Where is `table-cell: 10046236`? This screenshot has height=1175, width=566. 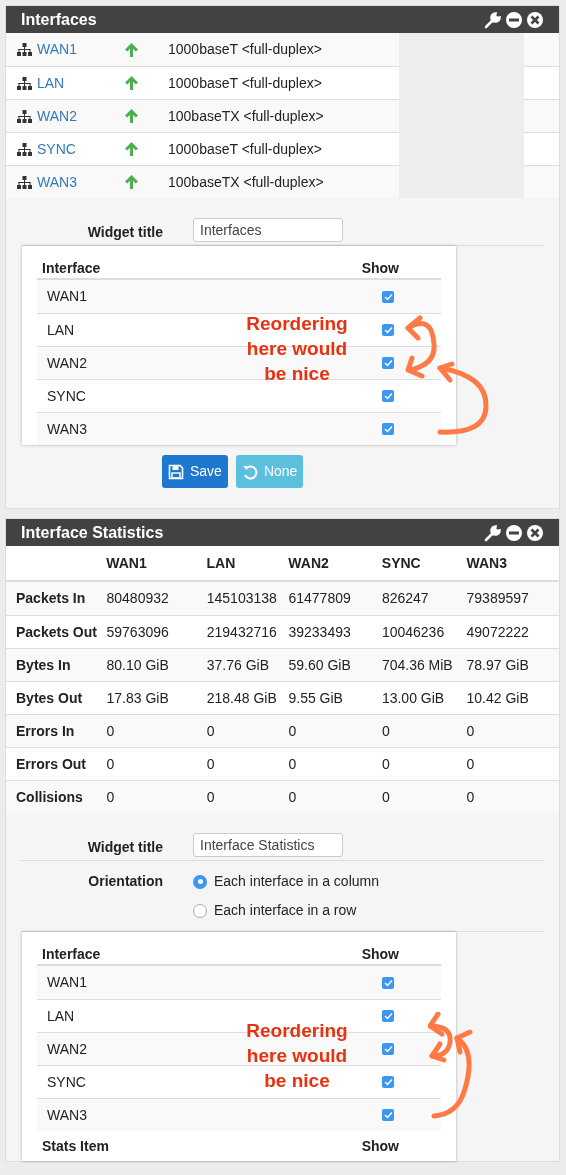
table-cell: 10046236 is located at coordinates (413, 631).